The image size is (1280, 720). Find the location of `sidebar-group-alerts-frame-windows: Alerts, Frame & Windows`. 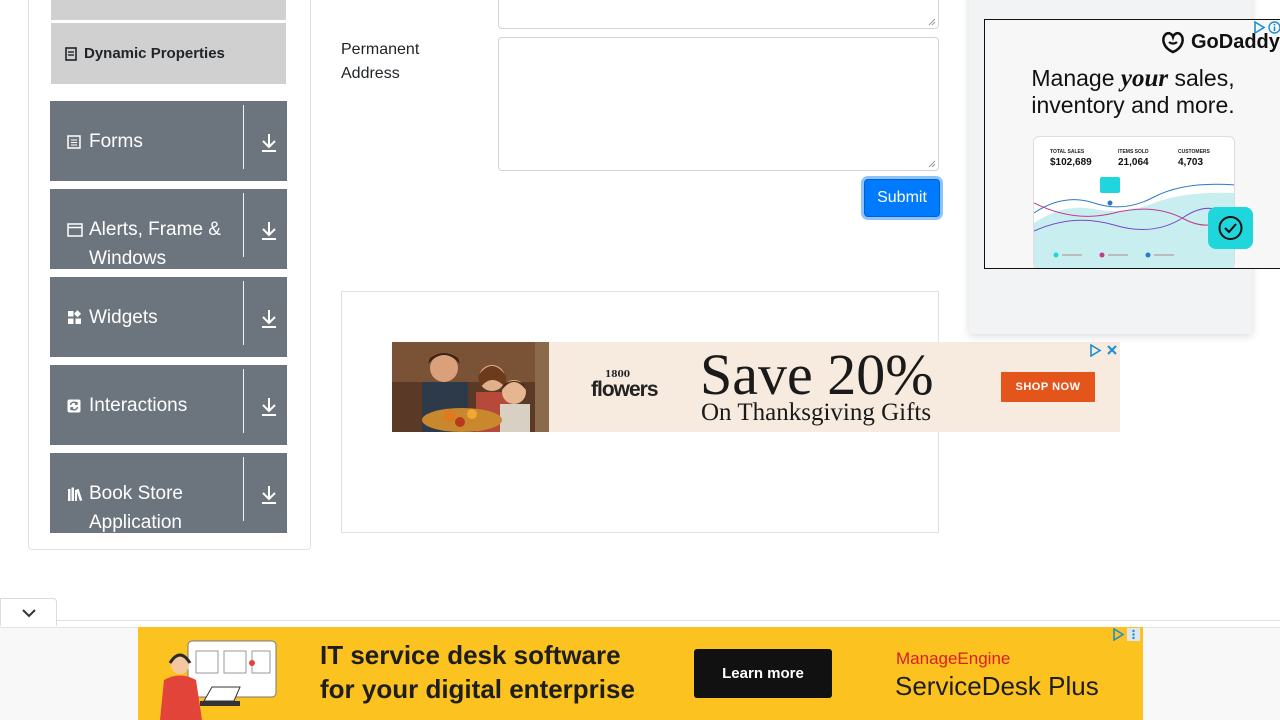

sidebar-group-alerts-frame-windows: Alerts, Frame & Windows is located at coordinates (168, 229).